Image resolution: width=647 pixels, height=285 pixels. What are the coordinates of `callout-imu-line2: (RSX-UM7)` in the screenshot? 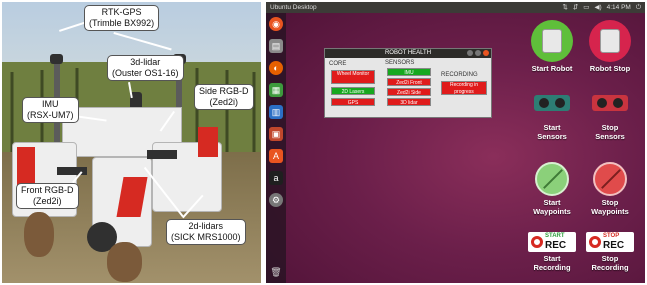 It's located at (50, 115).